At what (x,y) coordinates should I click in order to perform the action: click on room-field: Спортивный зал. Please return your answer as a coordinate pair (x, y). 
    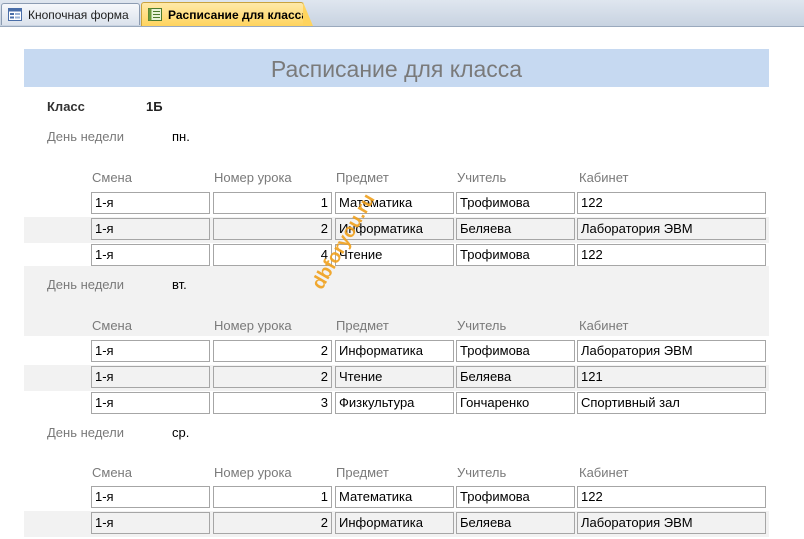
    Looking at the image, I should click on (671, 403).